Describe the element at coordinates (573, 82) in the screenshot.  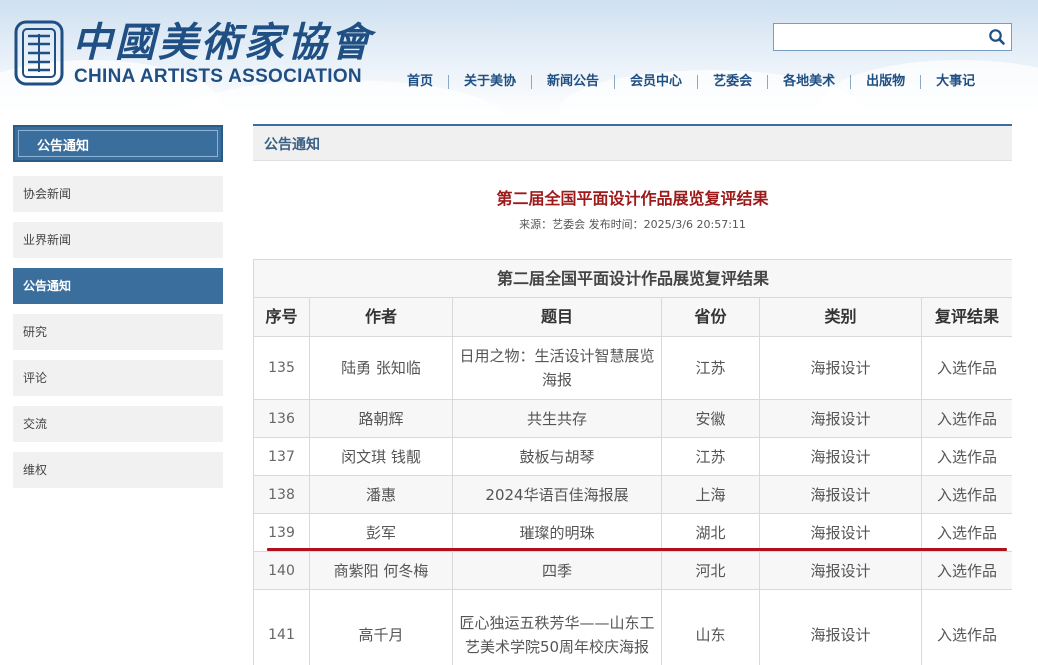
I see `nav-news: 新闻公告` at that location.